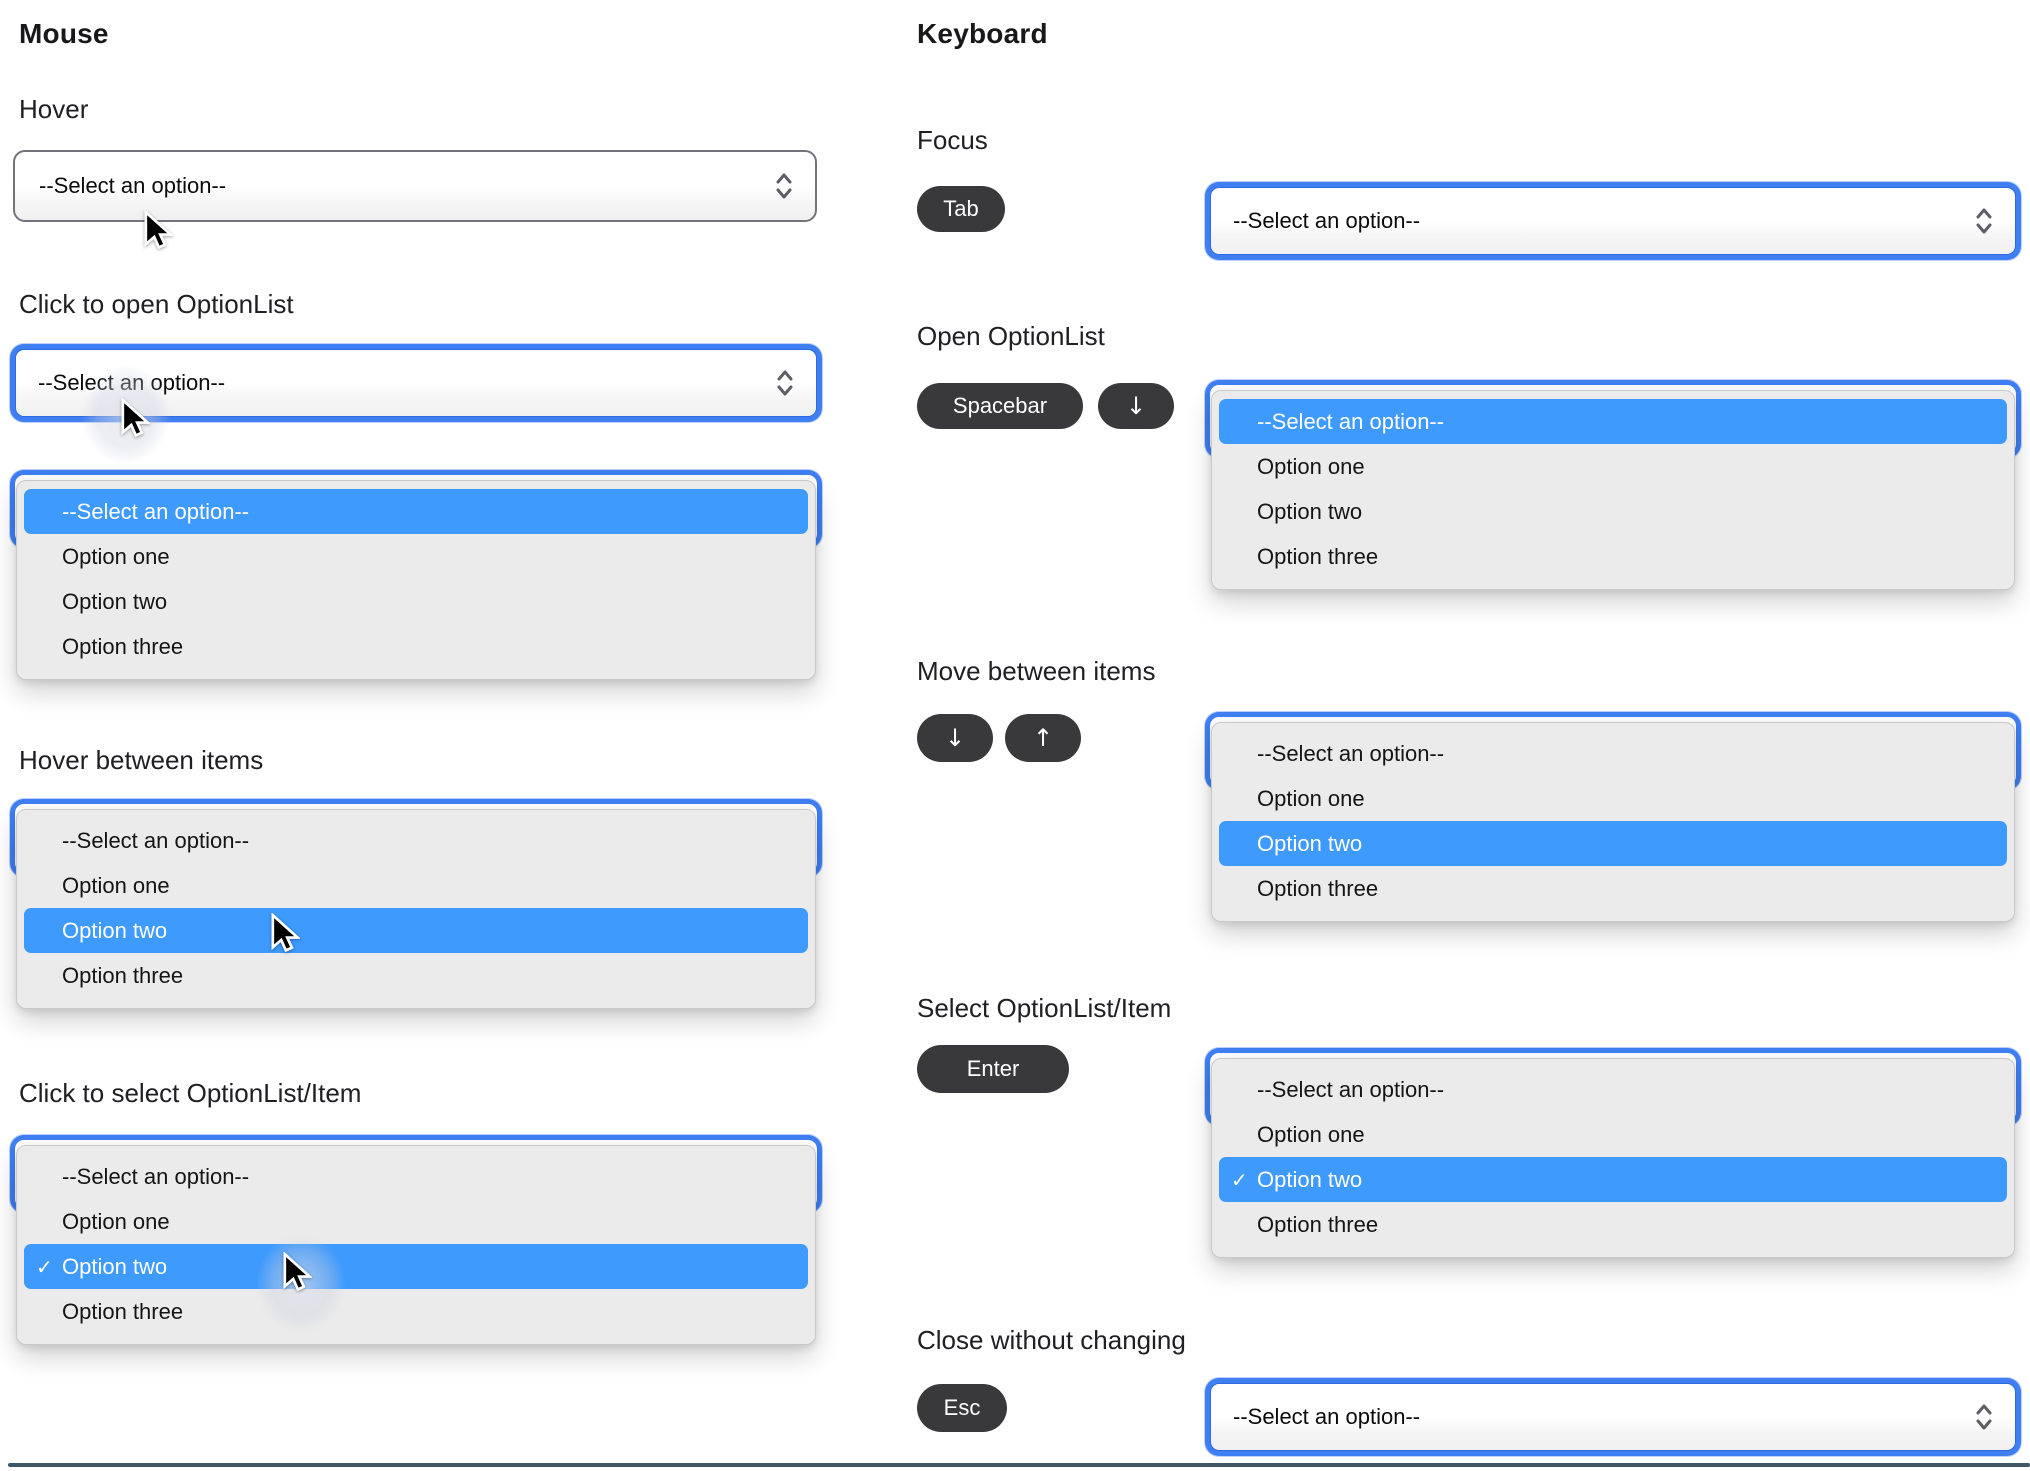 The height and width of the screenshot is (1471, 2030). Describe the element at coordinates (156, 304) in the screenshot. I see `click-open-label: Click to open OptionList` at that location.